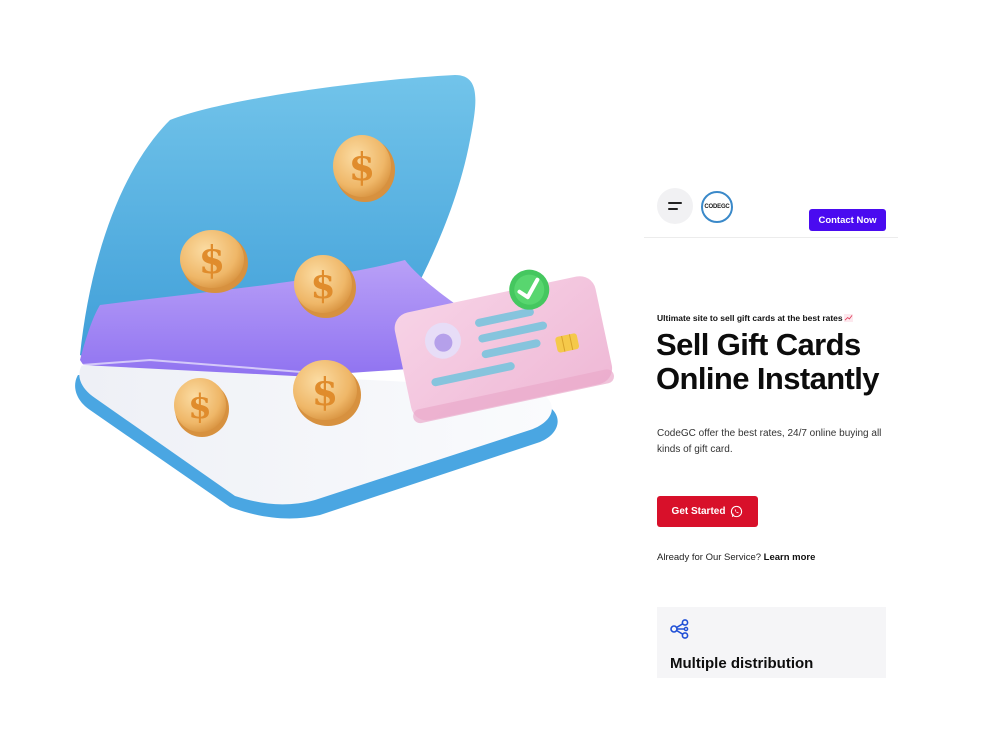  Describe the element at coordinates (848, 318) in the screenshot. I see `chart-increasing-icon` at that location.